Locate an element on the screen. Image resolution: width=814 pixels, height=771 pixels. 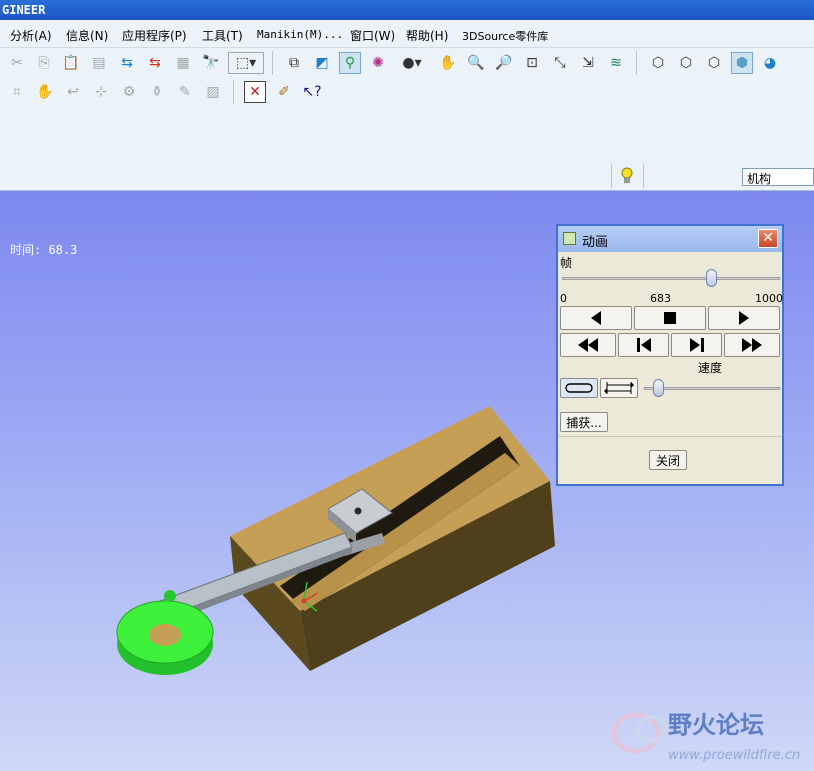
paste-icon: 📋 is located at coordinates (71, 63).